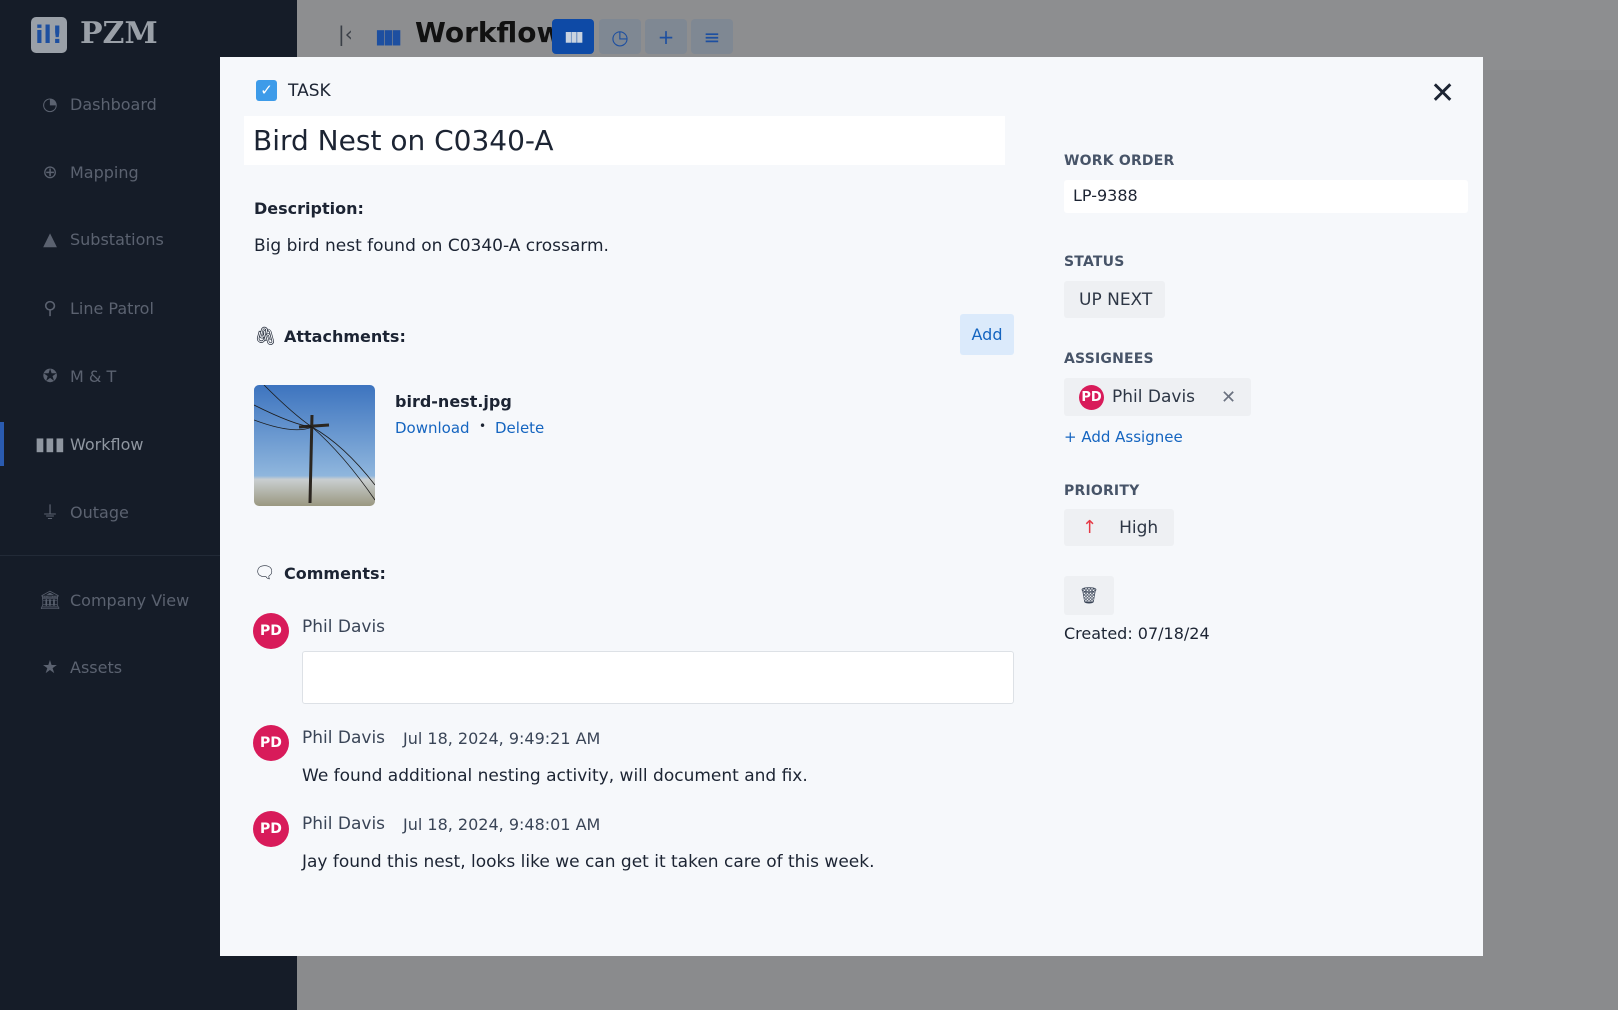  Describe the element at coordinates (388, 36) in the screenshot. I see `workflow-icon: ▮▮▮` at that location.